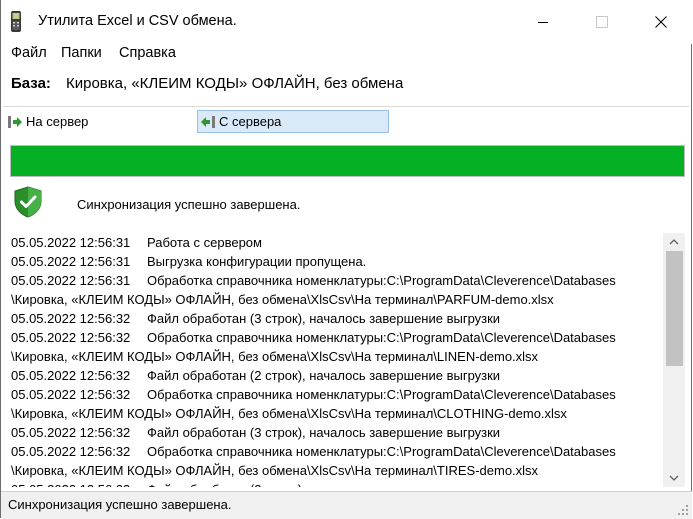 The width and height of the screenshot is (693, 519). Describe the element at coordinates (257, 261) in the screenshot. I see `log-message: Выгрузка конфигурации пропущена.` at that location.